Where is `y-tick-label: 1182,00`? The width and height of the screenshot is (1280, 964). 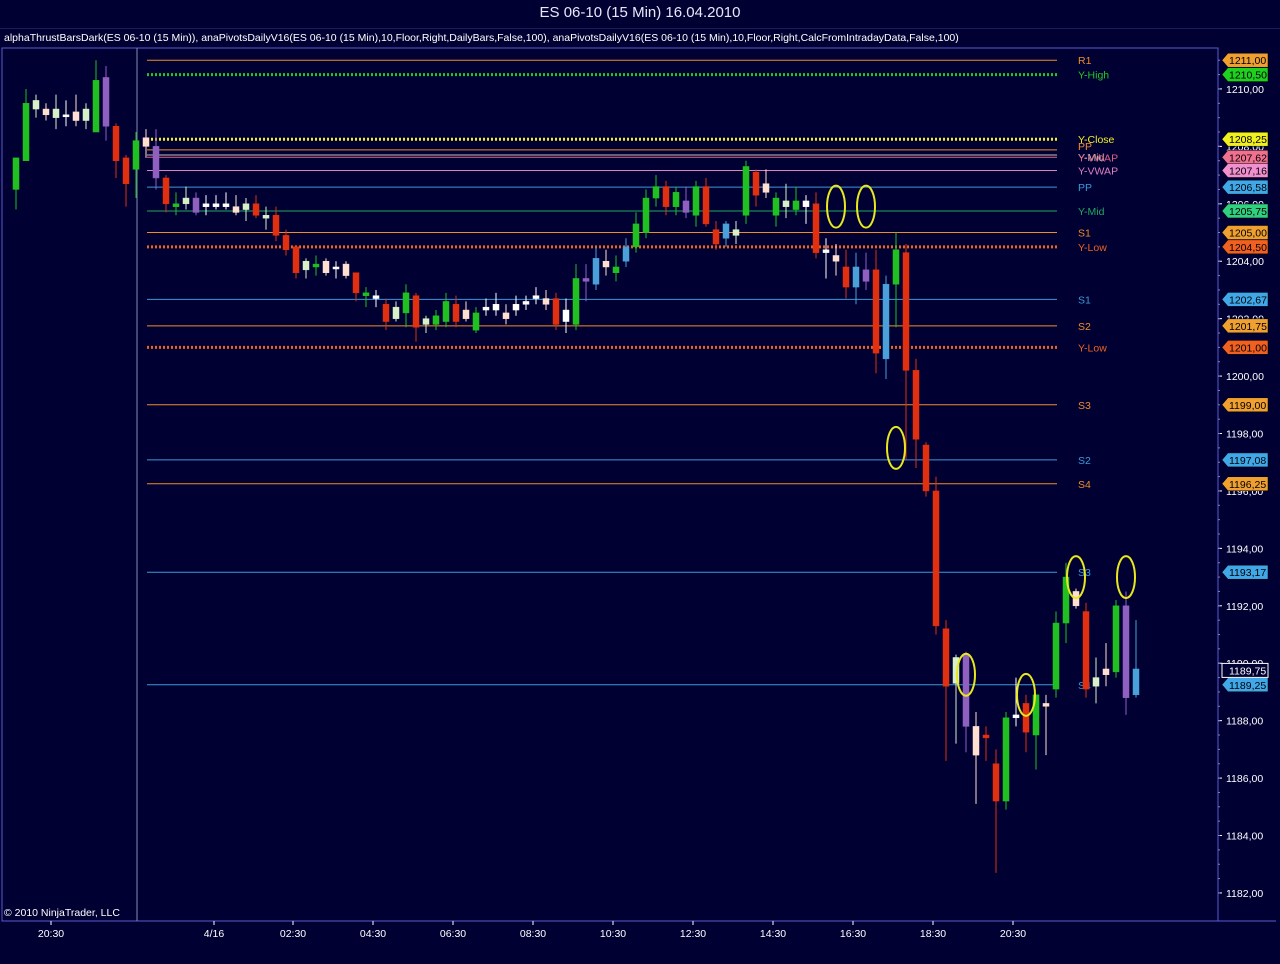 y-tick-label: 1182,00 is located at coordinates (1244, 894).